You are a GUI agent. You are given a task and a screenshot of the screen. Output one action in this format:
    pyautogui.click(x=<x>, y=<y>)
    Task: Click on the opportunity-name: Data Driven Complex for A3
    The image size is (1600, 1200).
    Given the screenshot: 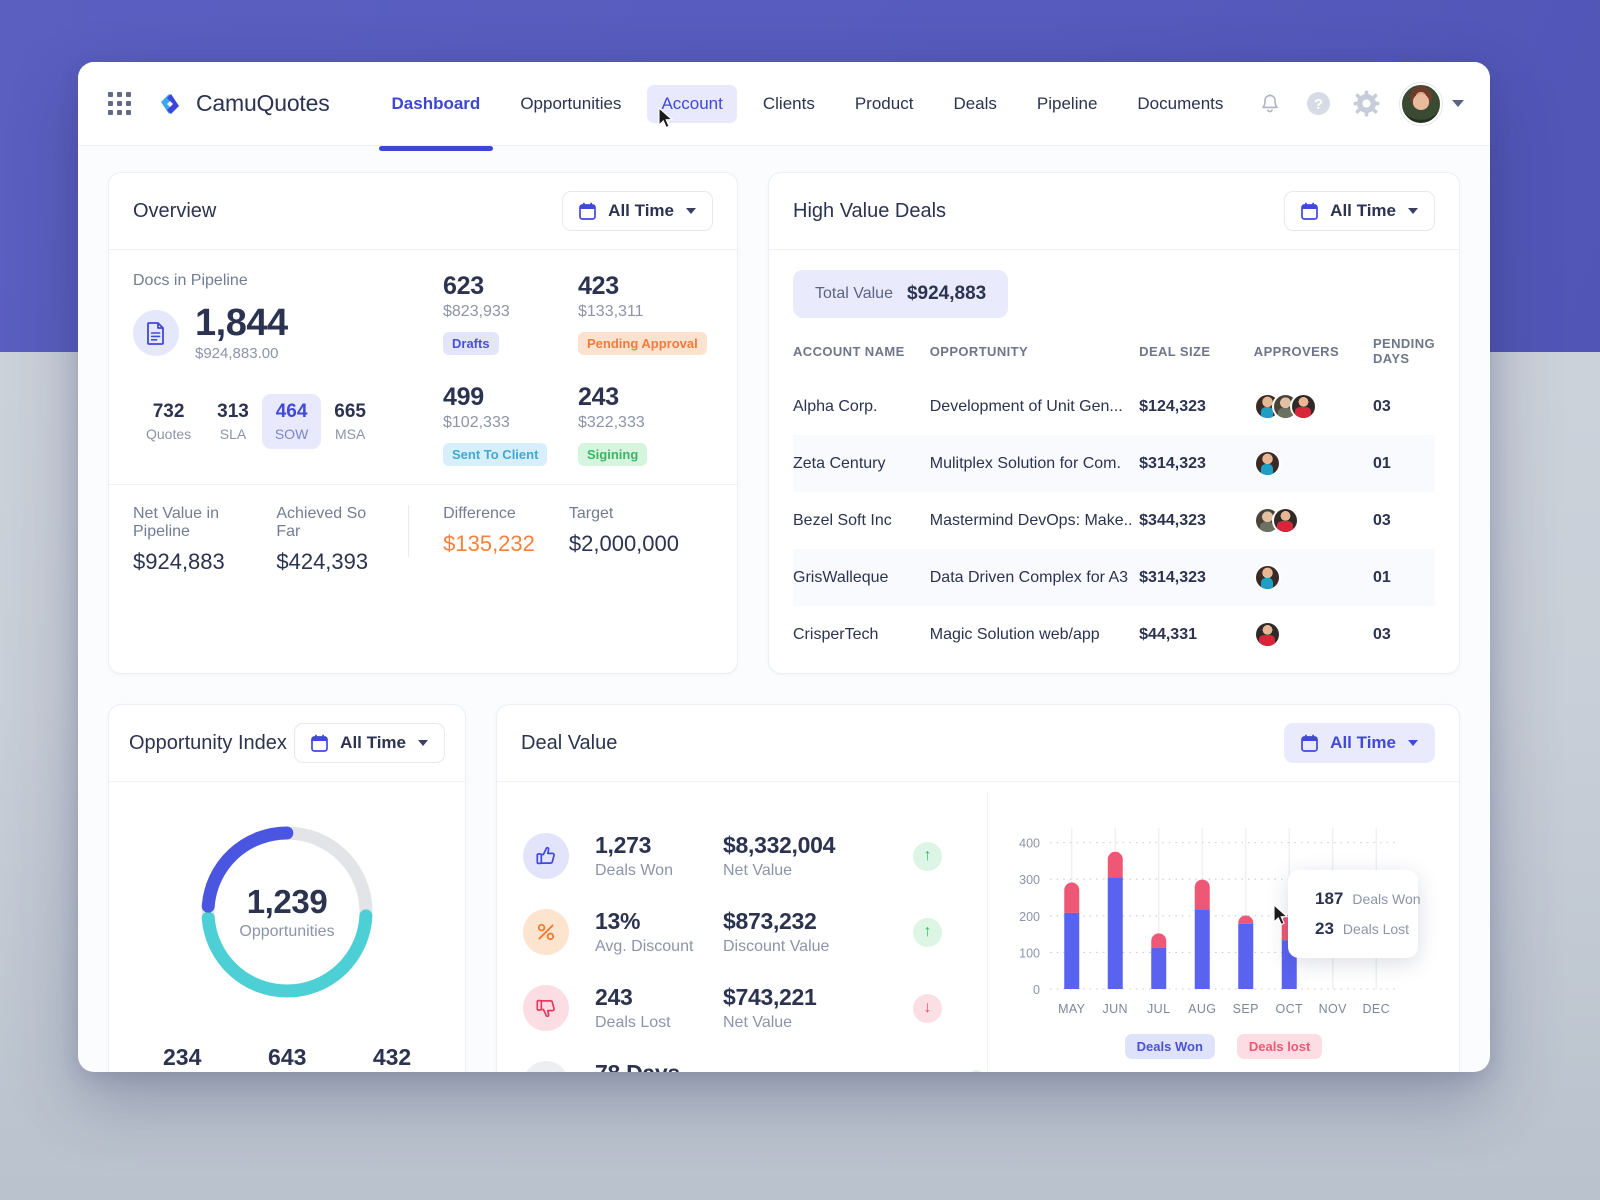 What is the action you would take?
    pyautogui.click(x=1029, y=577)
    